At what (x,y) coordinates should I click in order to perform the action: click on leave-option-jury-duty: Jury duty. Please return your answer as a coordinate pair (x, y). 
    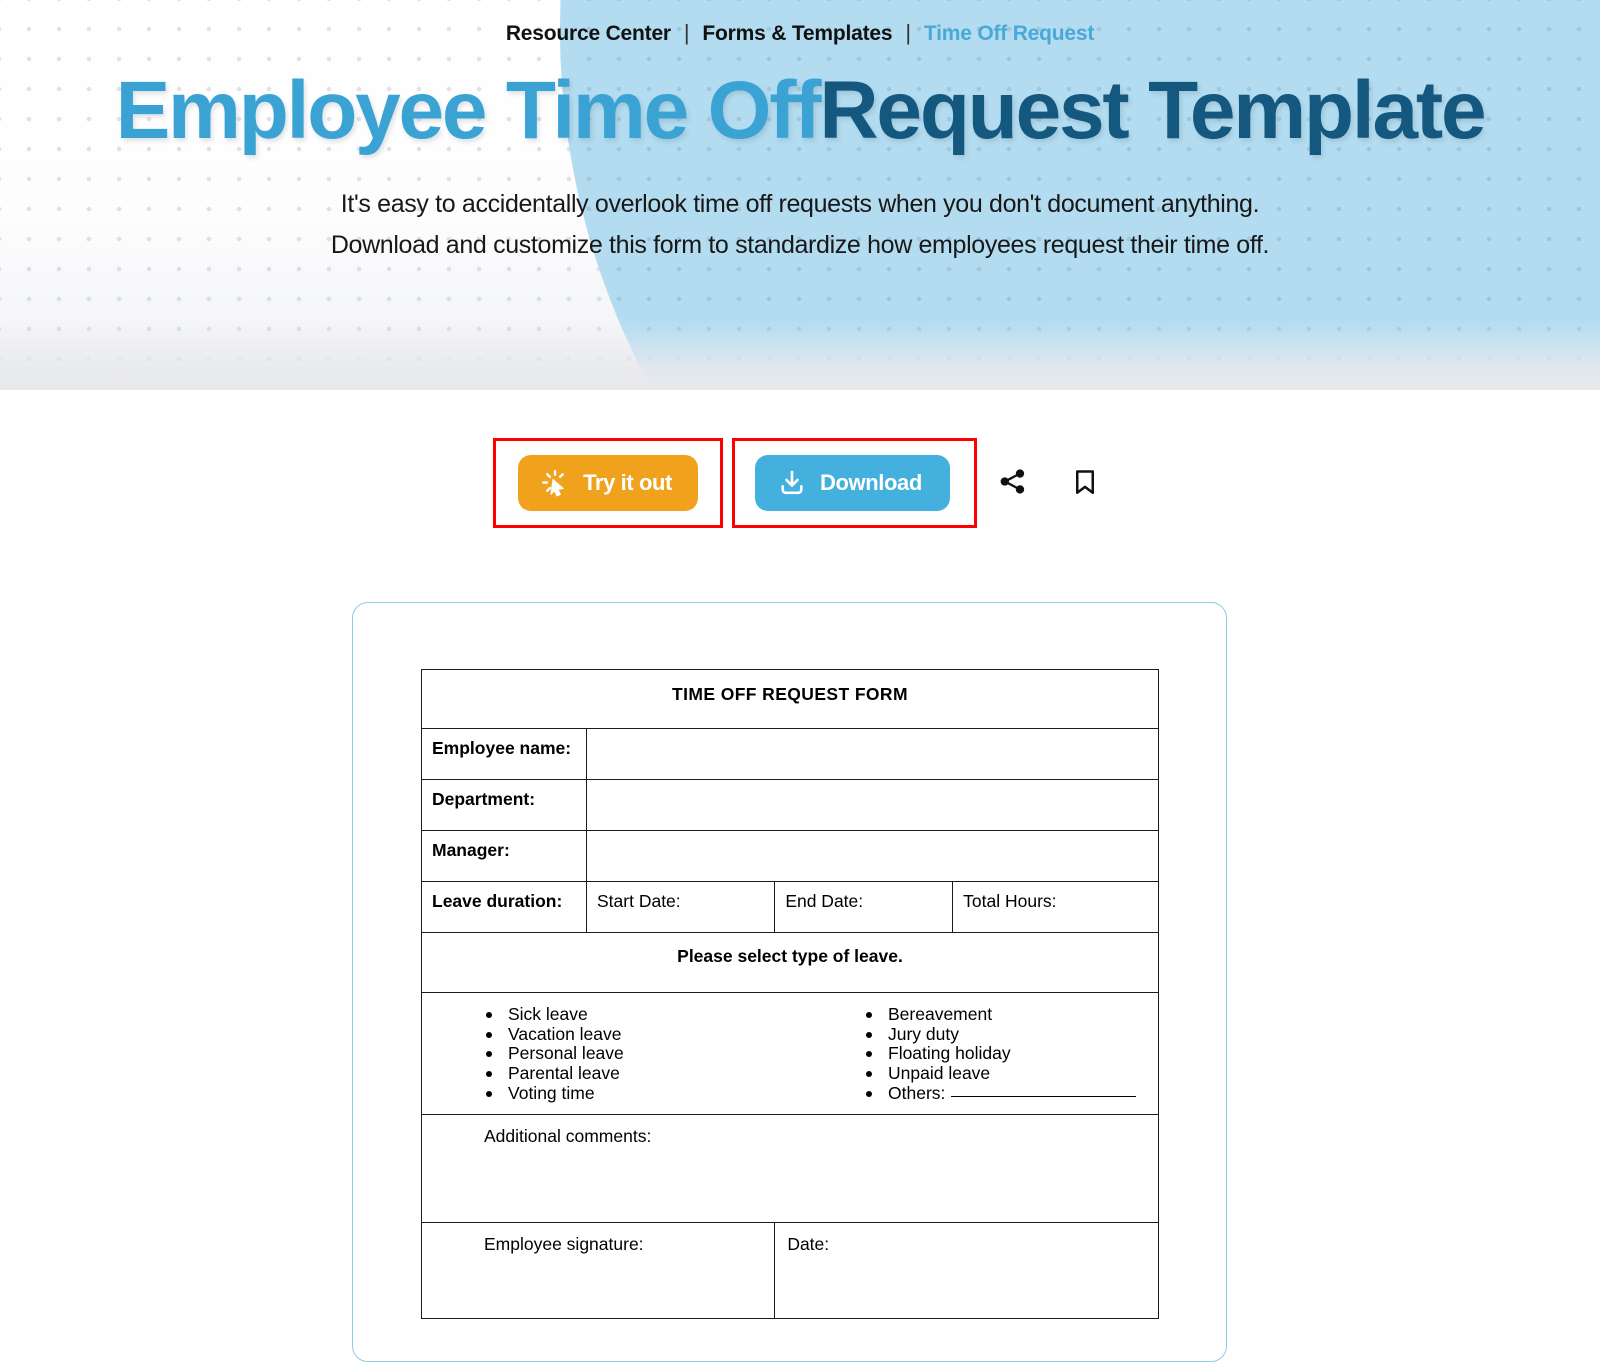
    Looking at the image, I should click on (1011, 1034).